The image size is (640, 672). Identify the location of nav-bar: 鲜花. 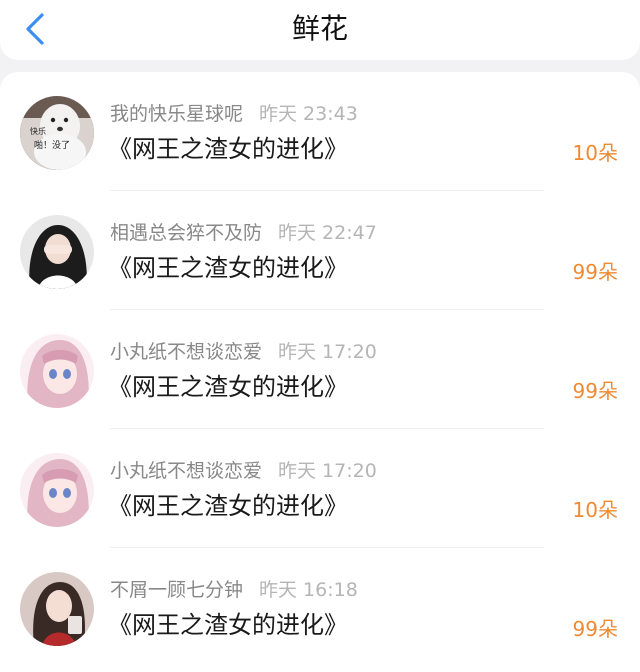
(320, 30).